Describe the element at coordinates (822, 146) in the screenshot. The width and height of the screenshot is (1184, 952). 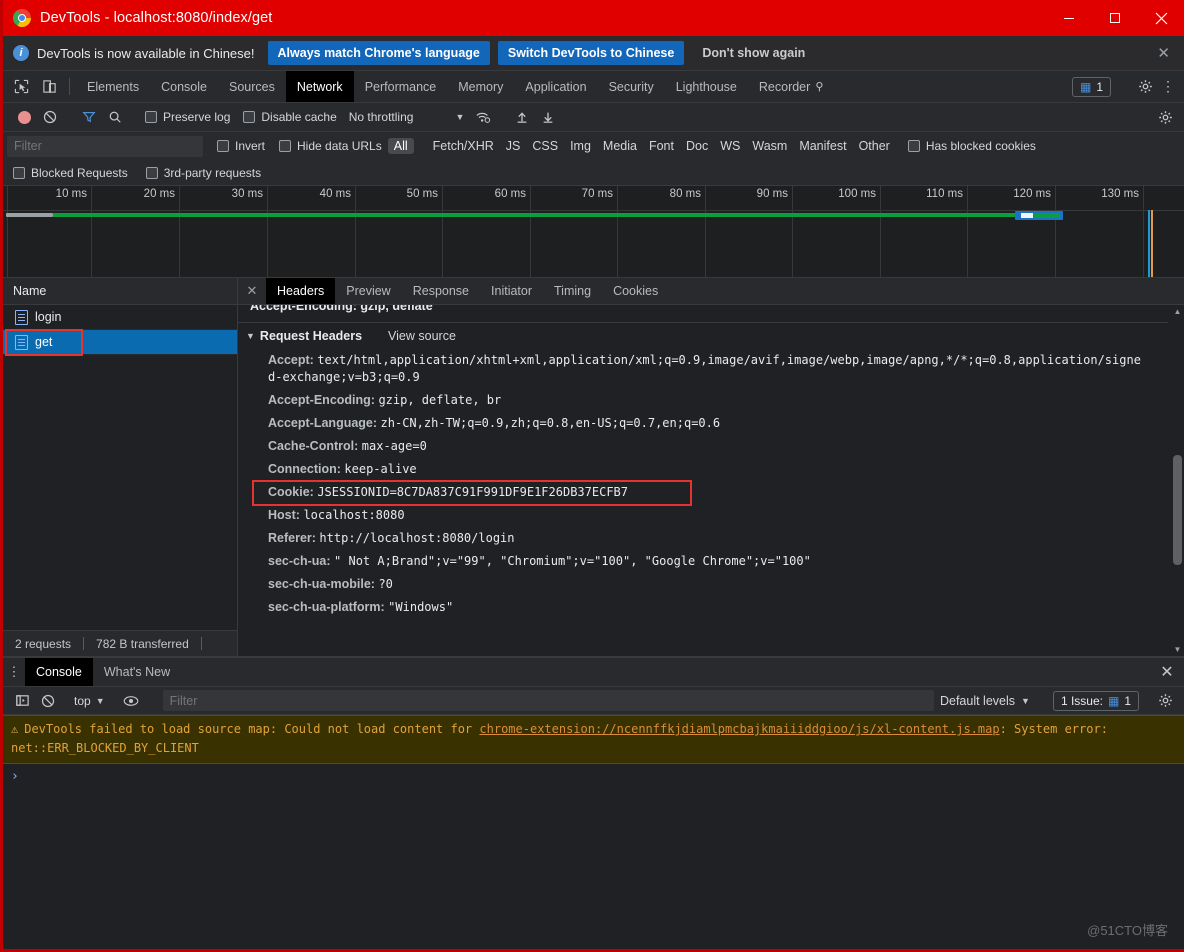
I see `filter-type-manifest: Manifest` at that location.